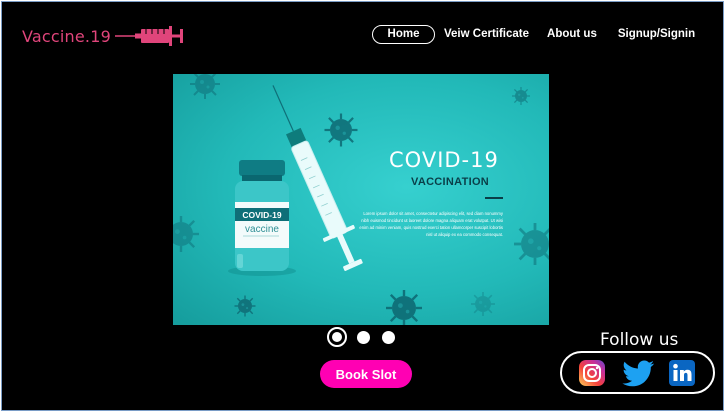  I want to click on brand-logo: Vaccine.19, so click(103, 36).